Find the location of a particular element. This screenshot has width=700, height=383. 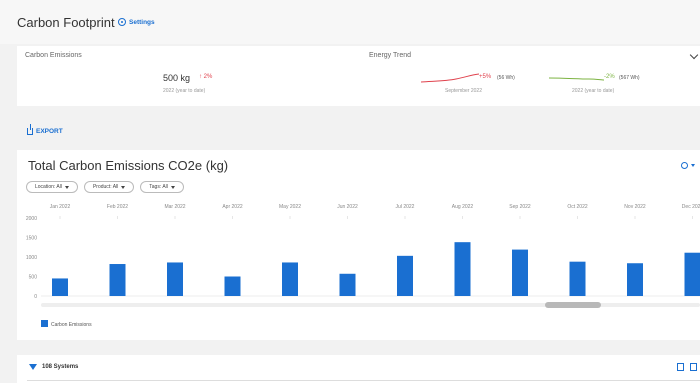

emissions-title: Carbon Emissions is located at coordinates (53, 55).